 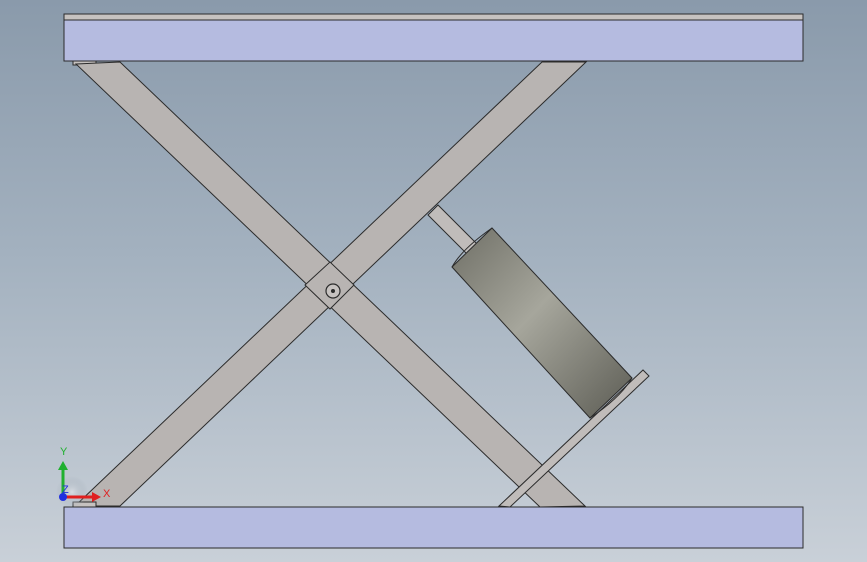 I want to click on top-platform, so click(x=433, y=37).